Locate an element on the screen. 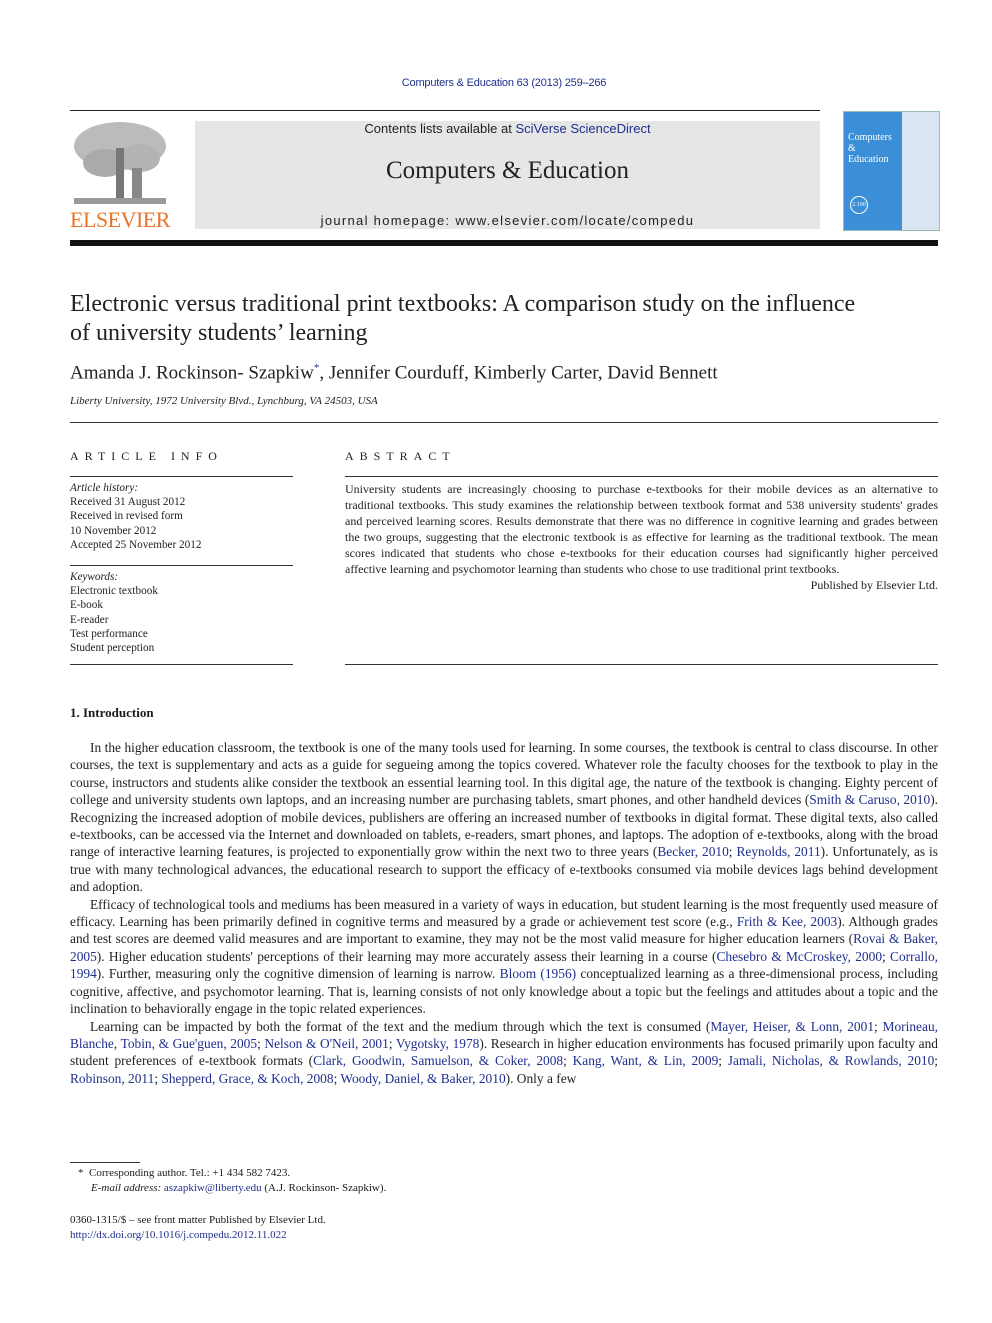 The height and width of the screenshot is (1323, 992). citation-link: Reynolds, 2011 is located at coordinates (778, 851).